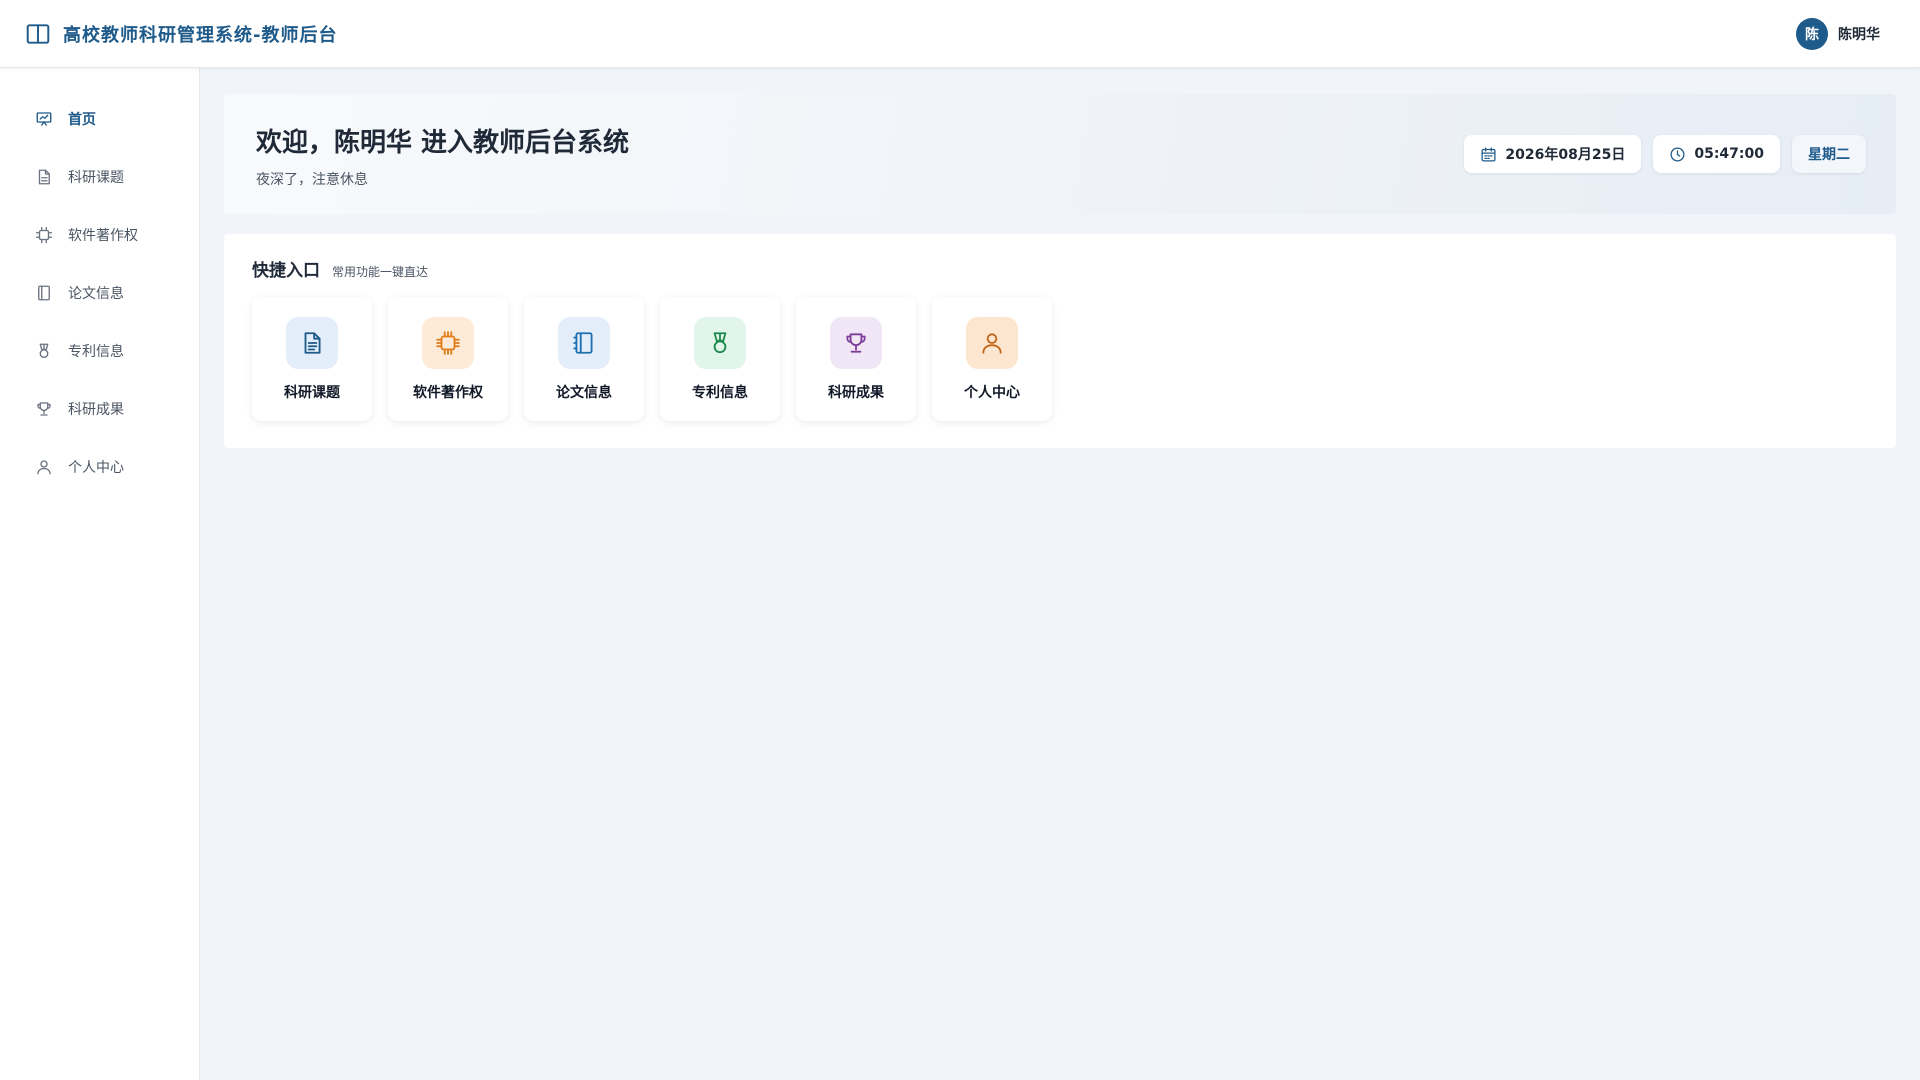 This screenshot has height=1080, width=1920. What do you see at coordinates (100, 574) in the screenshot?
I see `sidebar: 首页 科研课题 软件著作权 论文信息 专利信息 科研成果 个人中心` at bounding box center [100, 574].